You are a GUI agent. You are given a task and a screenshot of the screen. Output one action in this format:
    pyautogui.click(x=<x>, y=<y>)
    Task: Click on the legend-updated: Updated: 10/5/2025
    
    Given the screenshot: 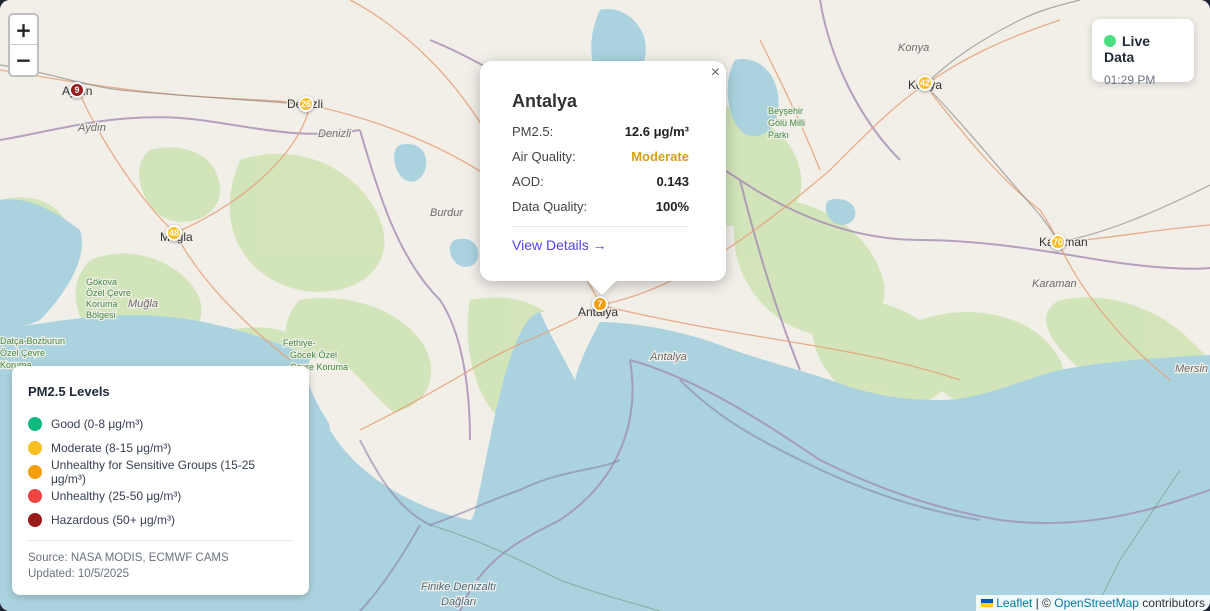 What is the action you would take?
    pyautogui.click(x=79, y=574)
    